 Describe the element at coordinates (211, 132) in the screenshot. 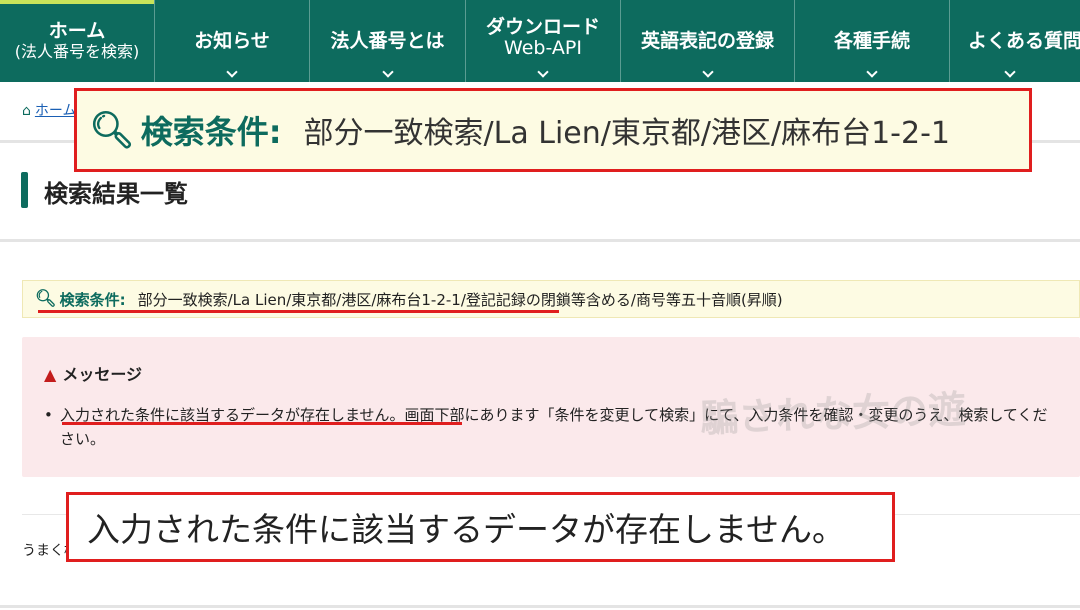

I see `callout-condition-label: 検索条件:` at that location.